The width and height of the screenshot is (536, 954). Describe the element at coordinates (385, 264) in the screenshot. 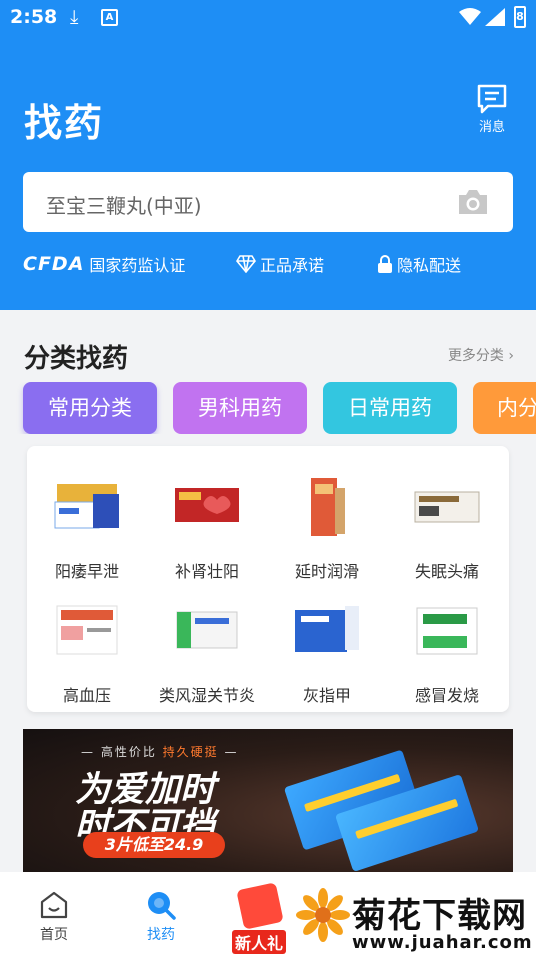

I see `lock-icon` at that location.